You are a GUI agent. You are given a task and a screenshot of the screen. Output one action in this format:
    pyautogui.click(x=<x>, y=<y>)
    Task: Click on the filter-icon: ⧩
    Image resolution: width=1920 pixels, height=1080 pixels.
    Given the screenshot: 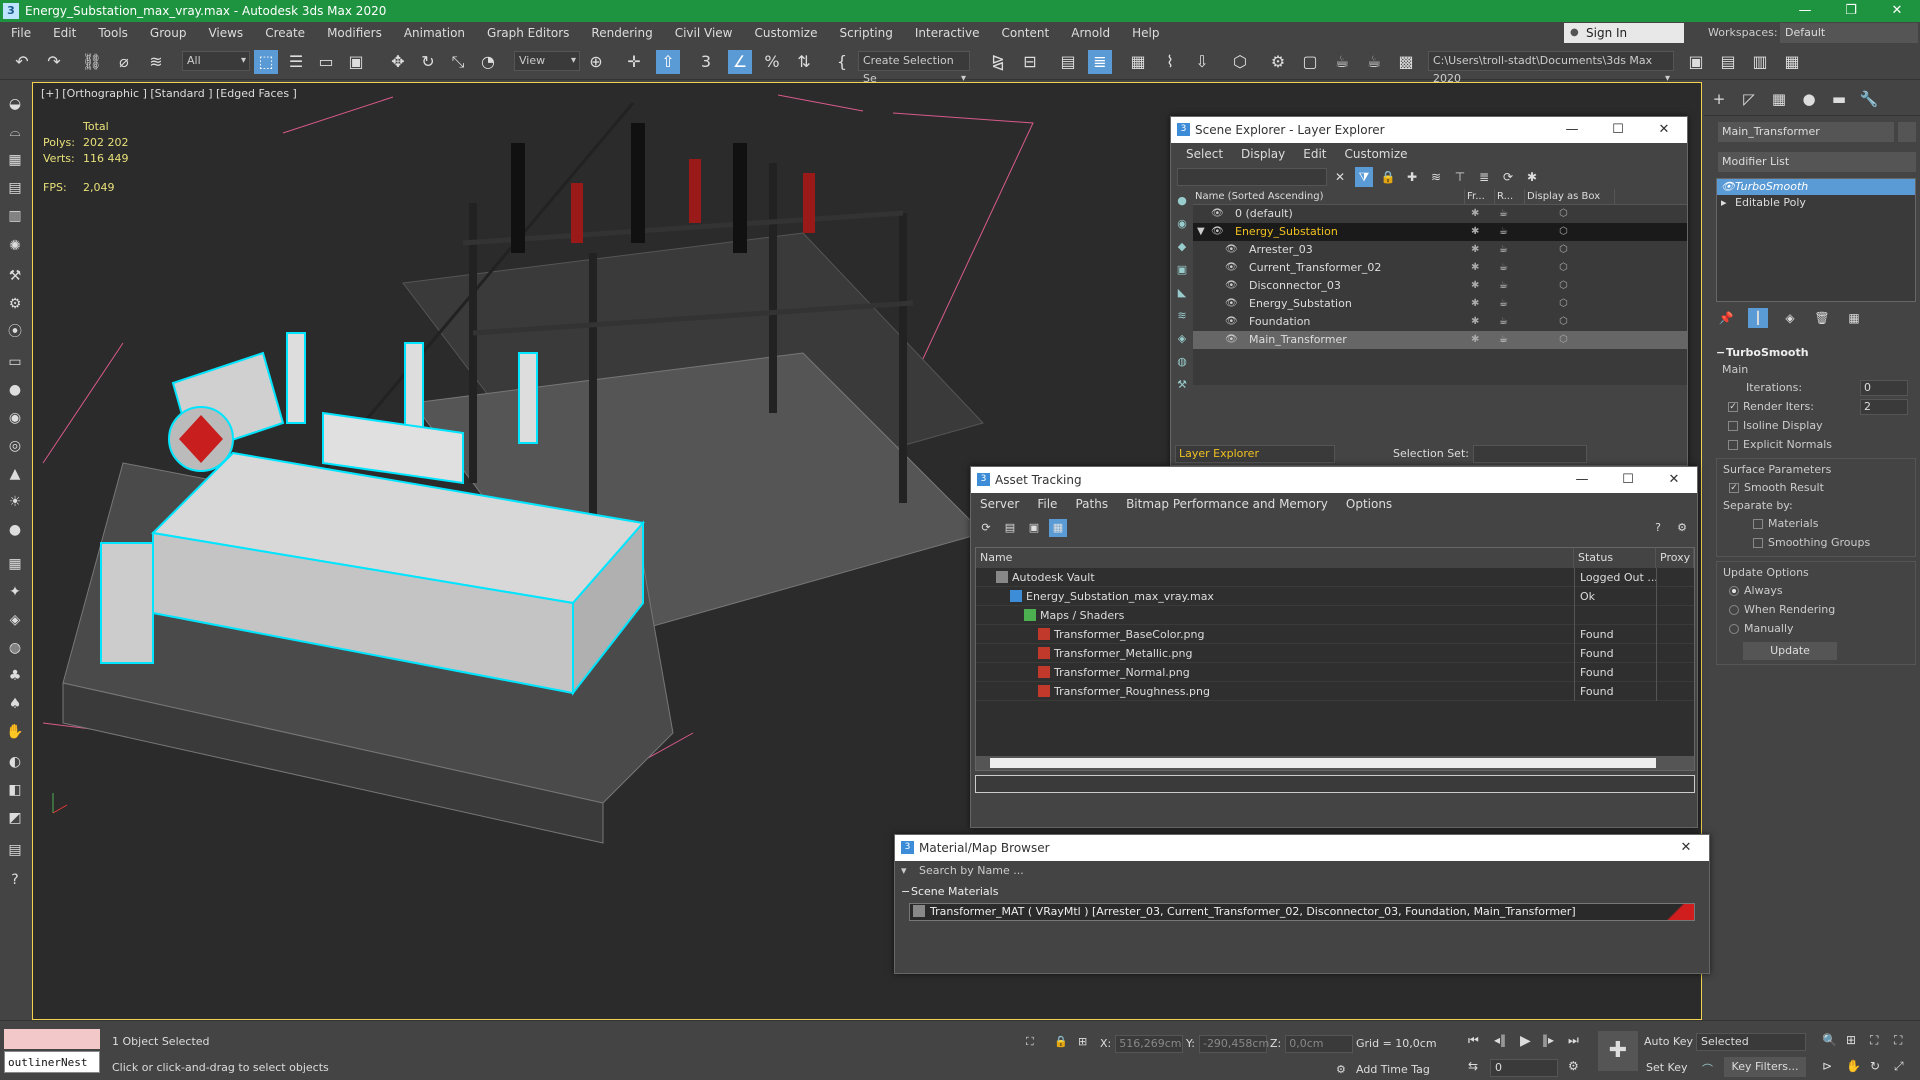 What is the action you would take?
    pyautogui.click(x=1364, y=177)
    